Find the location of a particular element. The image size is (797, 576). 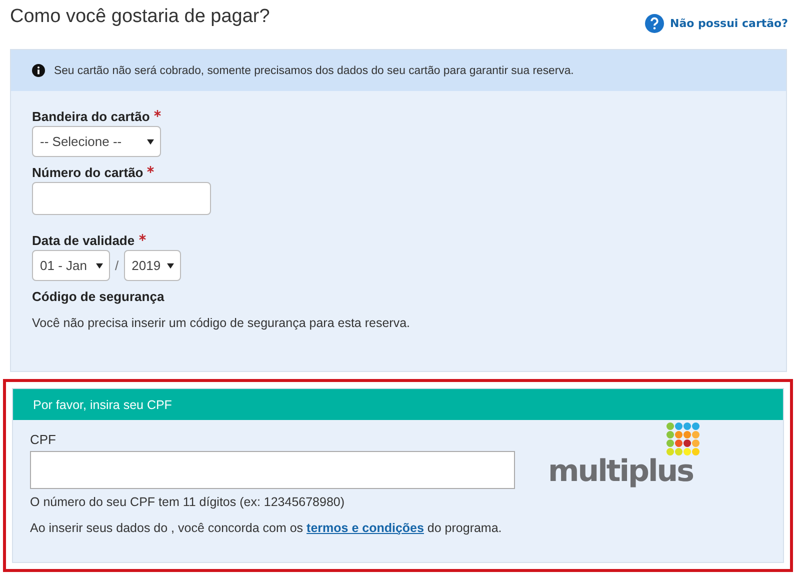

card-brand-select: -- Selecione -- is located at coordinates (96, 141).